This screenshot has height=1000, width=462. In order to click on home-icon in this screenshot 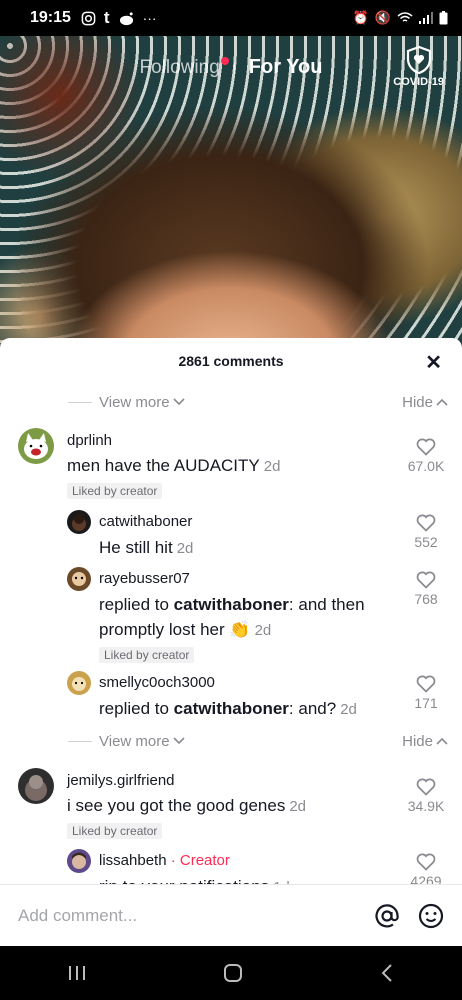, I will do `click(233, 973)`.